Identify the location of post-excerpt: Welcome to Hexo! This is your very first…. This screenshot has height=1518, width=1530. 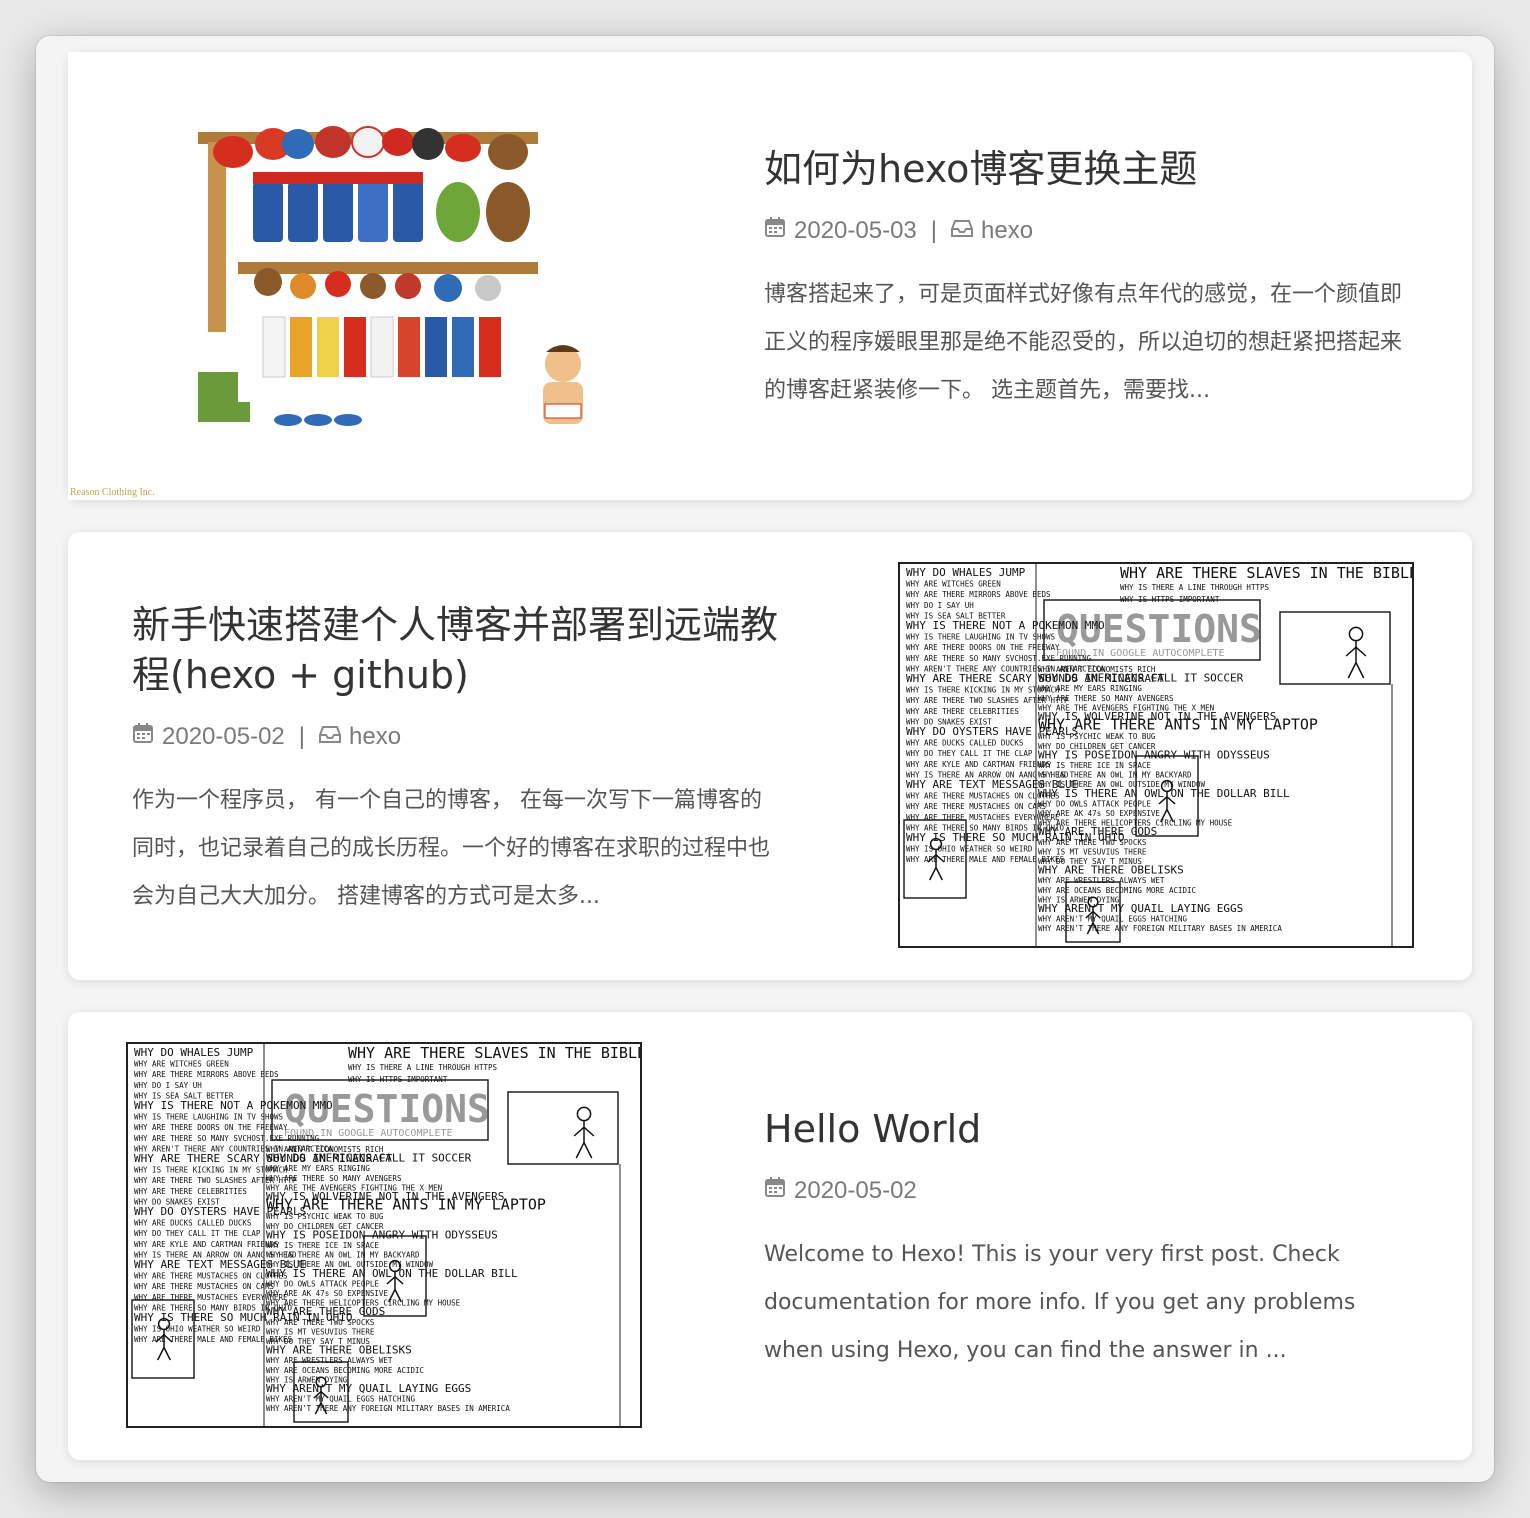
(1060, 1302).